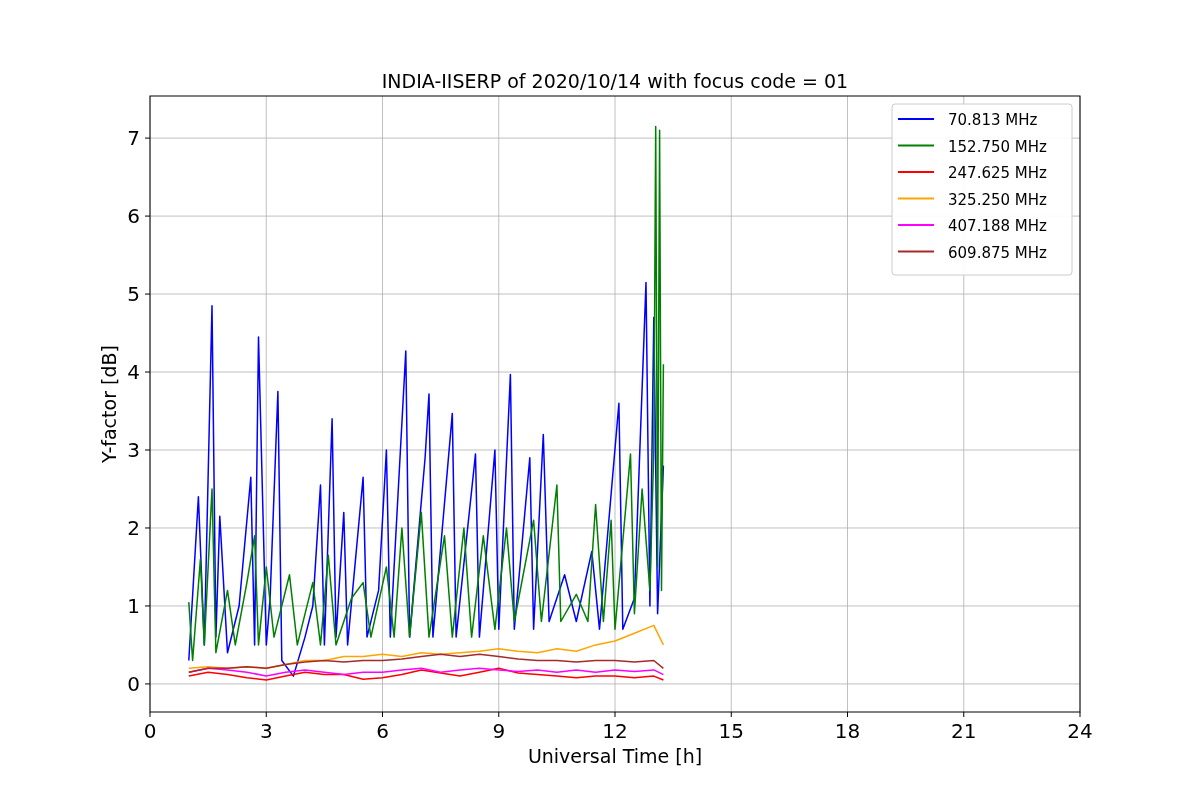 The width and height of the screenshot is (1200, 800). I want to click on y-tick-label: 4, so click(133, 372).